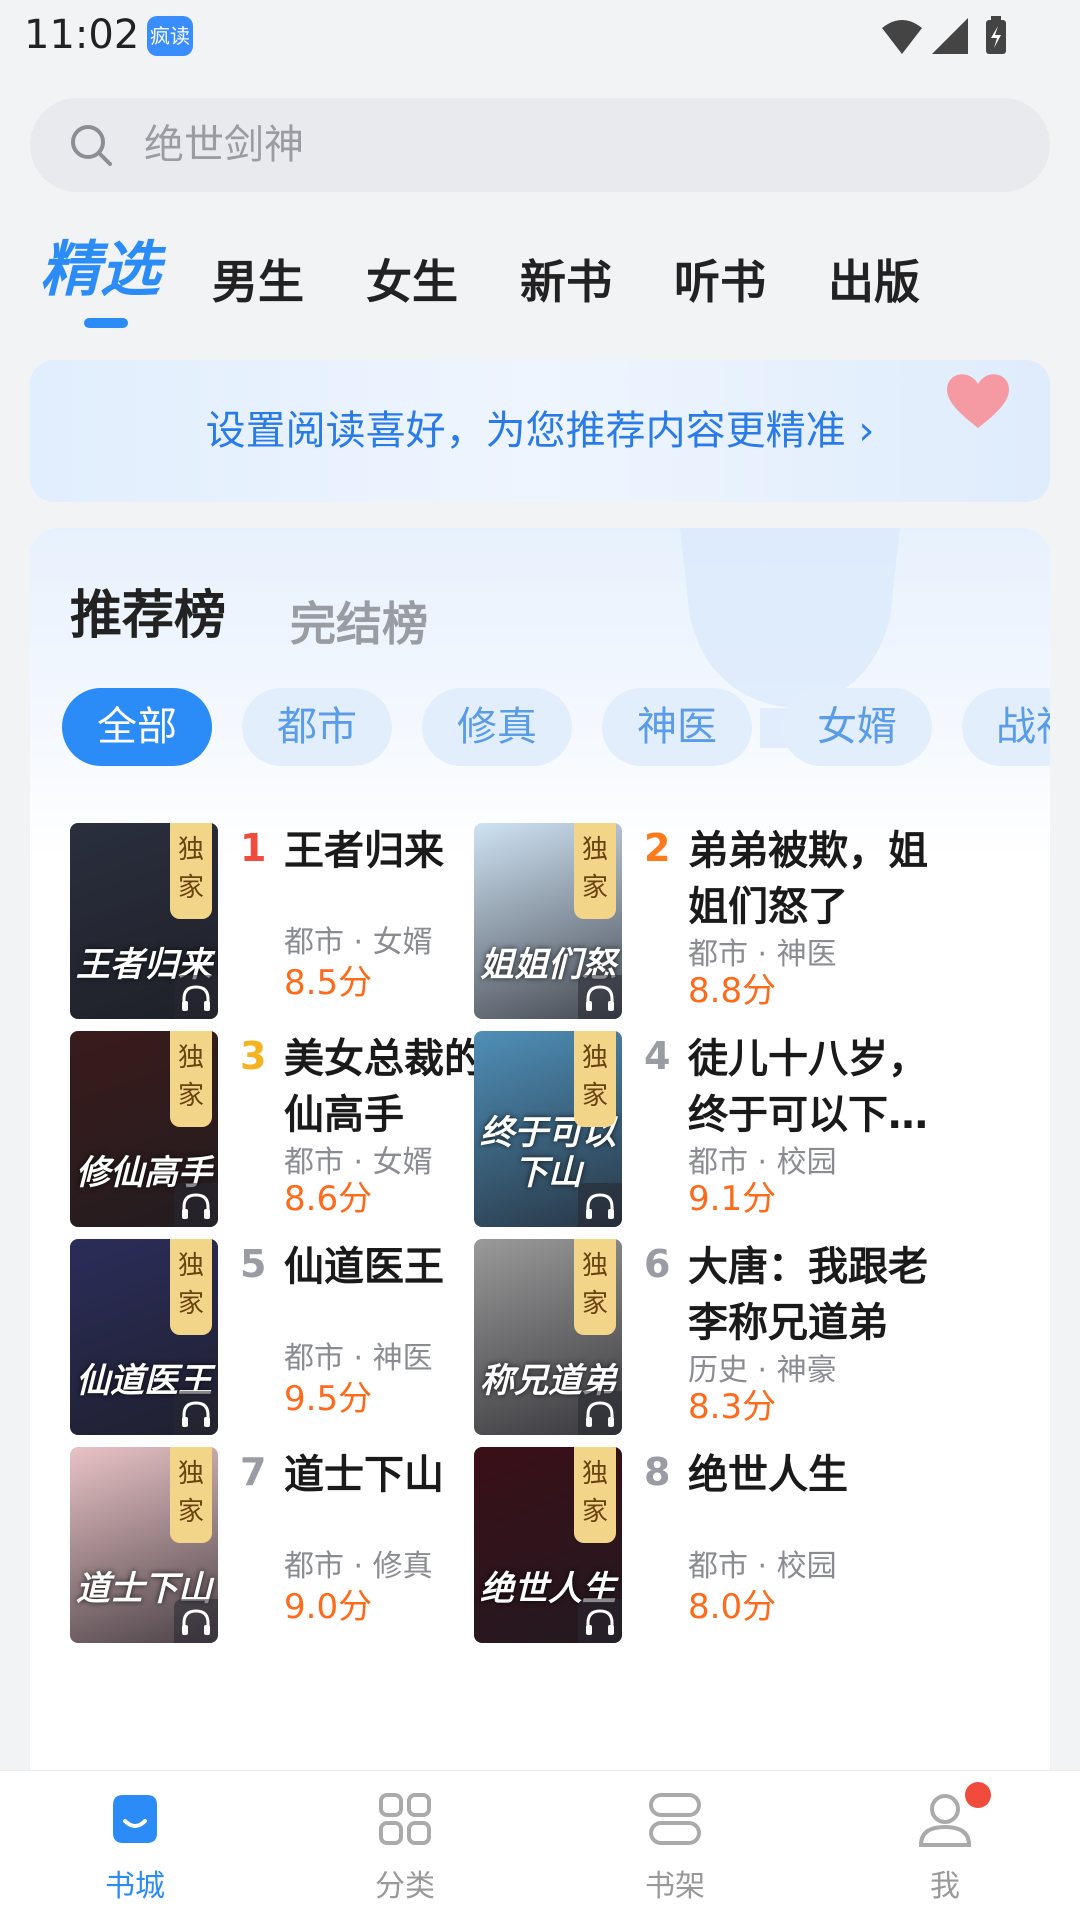 Image resolution: width=1080 pixels, height=1921 pixels. I want to click on bottom-navigation: 书城 分类 书架 我, so click(540, 1845).